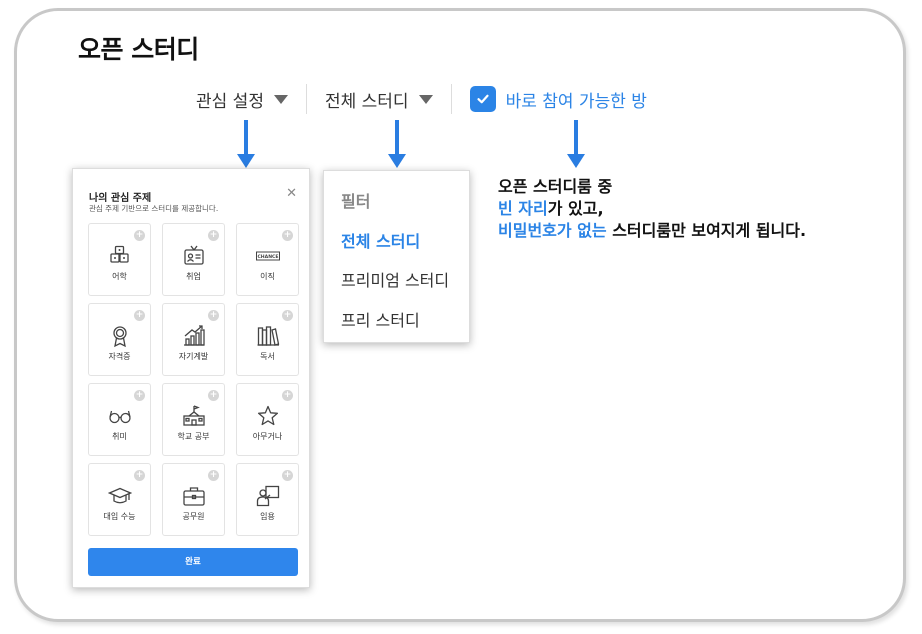 The image size is (922, 634). What do you see at coordinates (396, 256) in the screenshot?
I see `study-type-dropdown: 필터 전체 스터디 프리미엄 스터디 프리 스터디` at bounding box center [396, 256].